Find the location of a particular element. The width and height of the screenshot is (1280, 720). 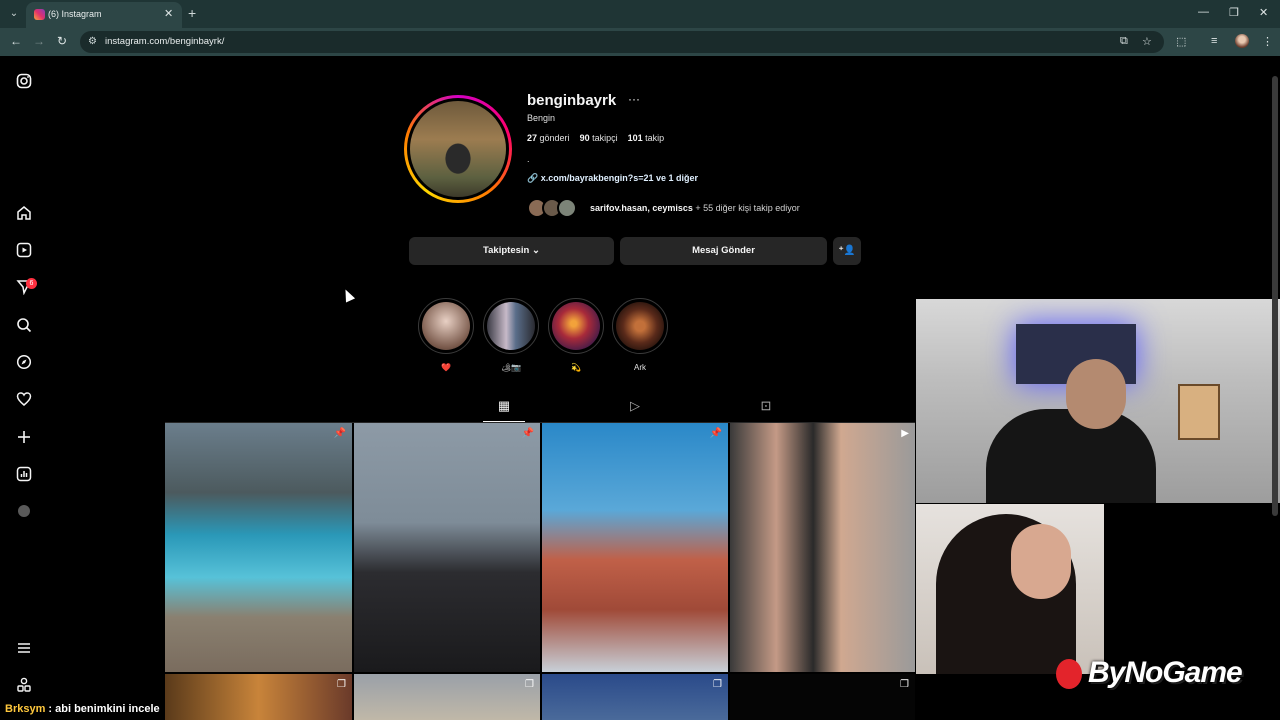

profile-stats: 27 gönderi 90 takipçi 101 takip is located at coordinates (595, 138).